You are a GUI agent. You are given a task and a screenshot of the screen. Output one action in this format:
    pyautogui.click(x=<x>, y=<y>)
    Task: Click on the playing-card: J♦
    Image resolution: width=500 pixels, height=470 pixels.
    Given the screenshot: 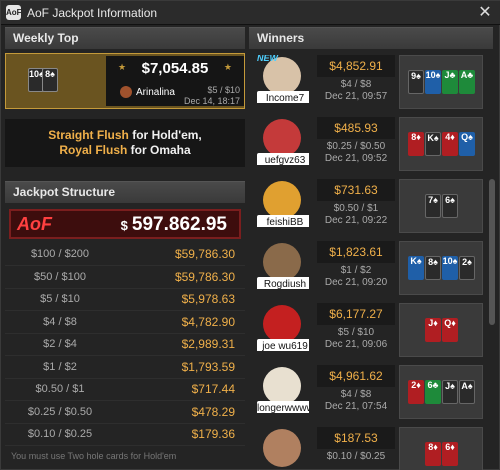 What is the action you would take?
    pyautogui.click(x=433, y=330)
    